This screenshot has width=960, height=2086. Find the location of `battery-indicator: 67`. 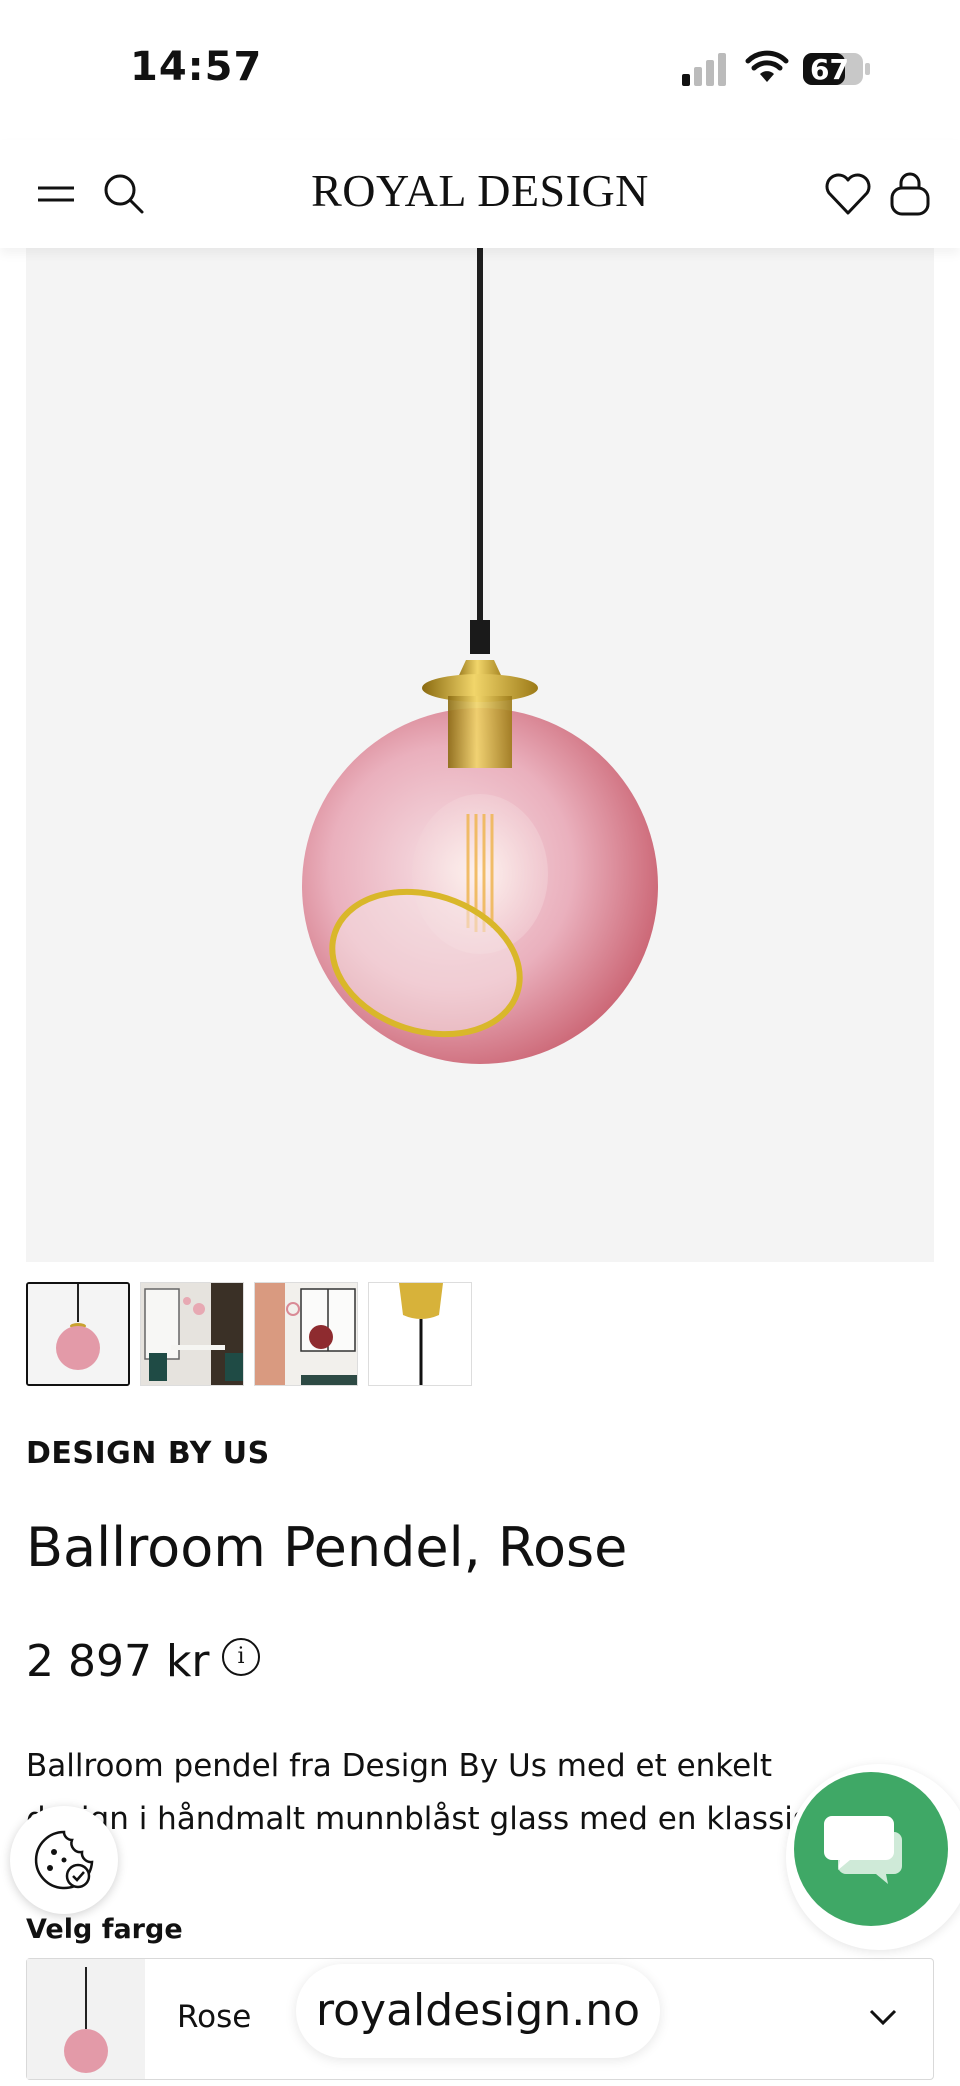

battery-indicator: 67 is located at coordinates (837, 69).